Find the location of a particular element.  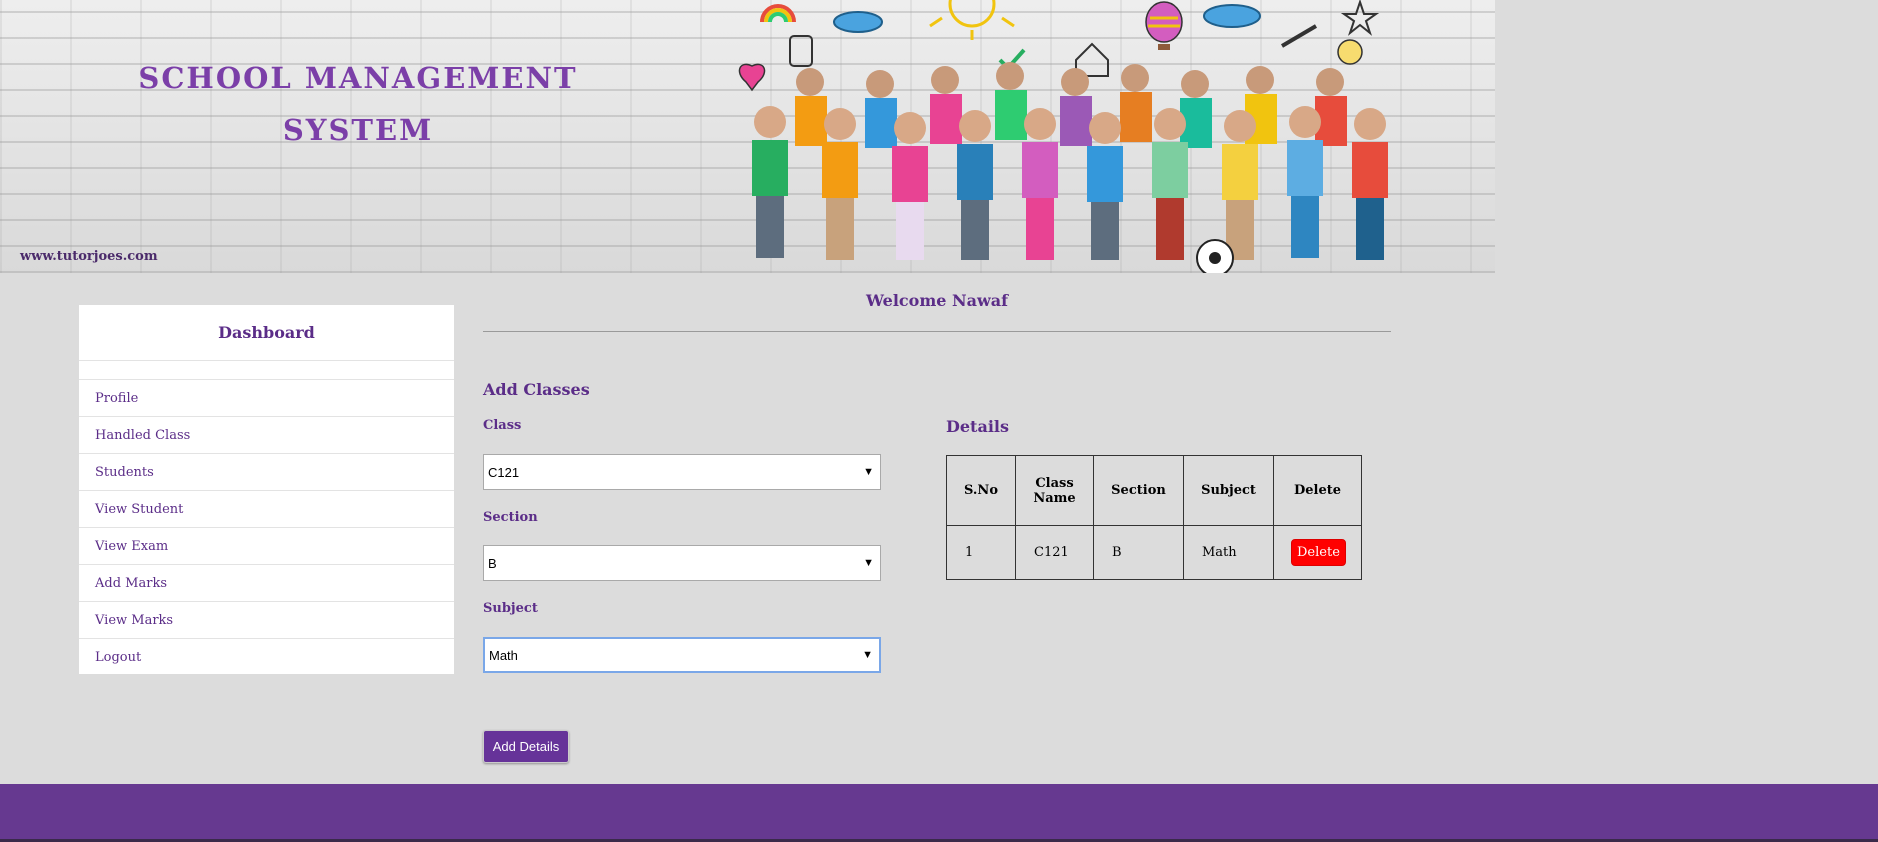

section-select: B ▼ is located at coordinates (682, 563).